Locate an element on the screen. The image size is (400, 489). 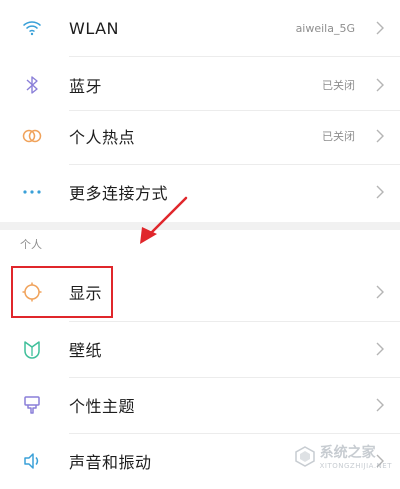
watermark-text: 系统之家 is located at coordinates (347, 453).